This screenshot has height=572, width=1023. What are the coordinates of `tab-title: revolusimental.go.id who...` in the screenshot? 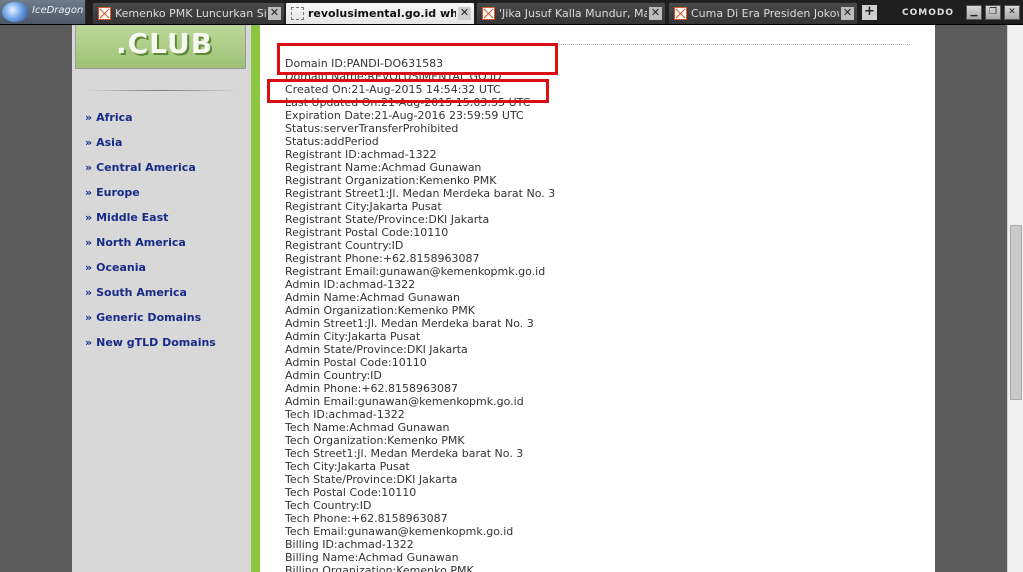 It's located at (382, 13).